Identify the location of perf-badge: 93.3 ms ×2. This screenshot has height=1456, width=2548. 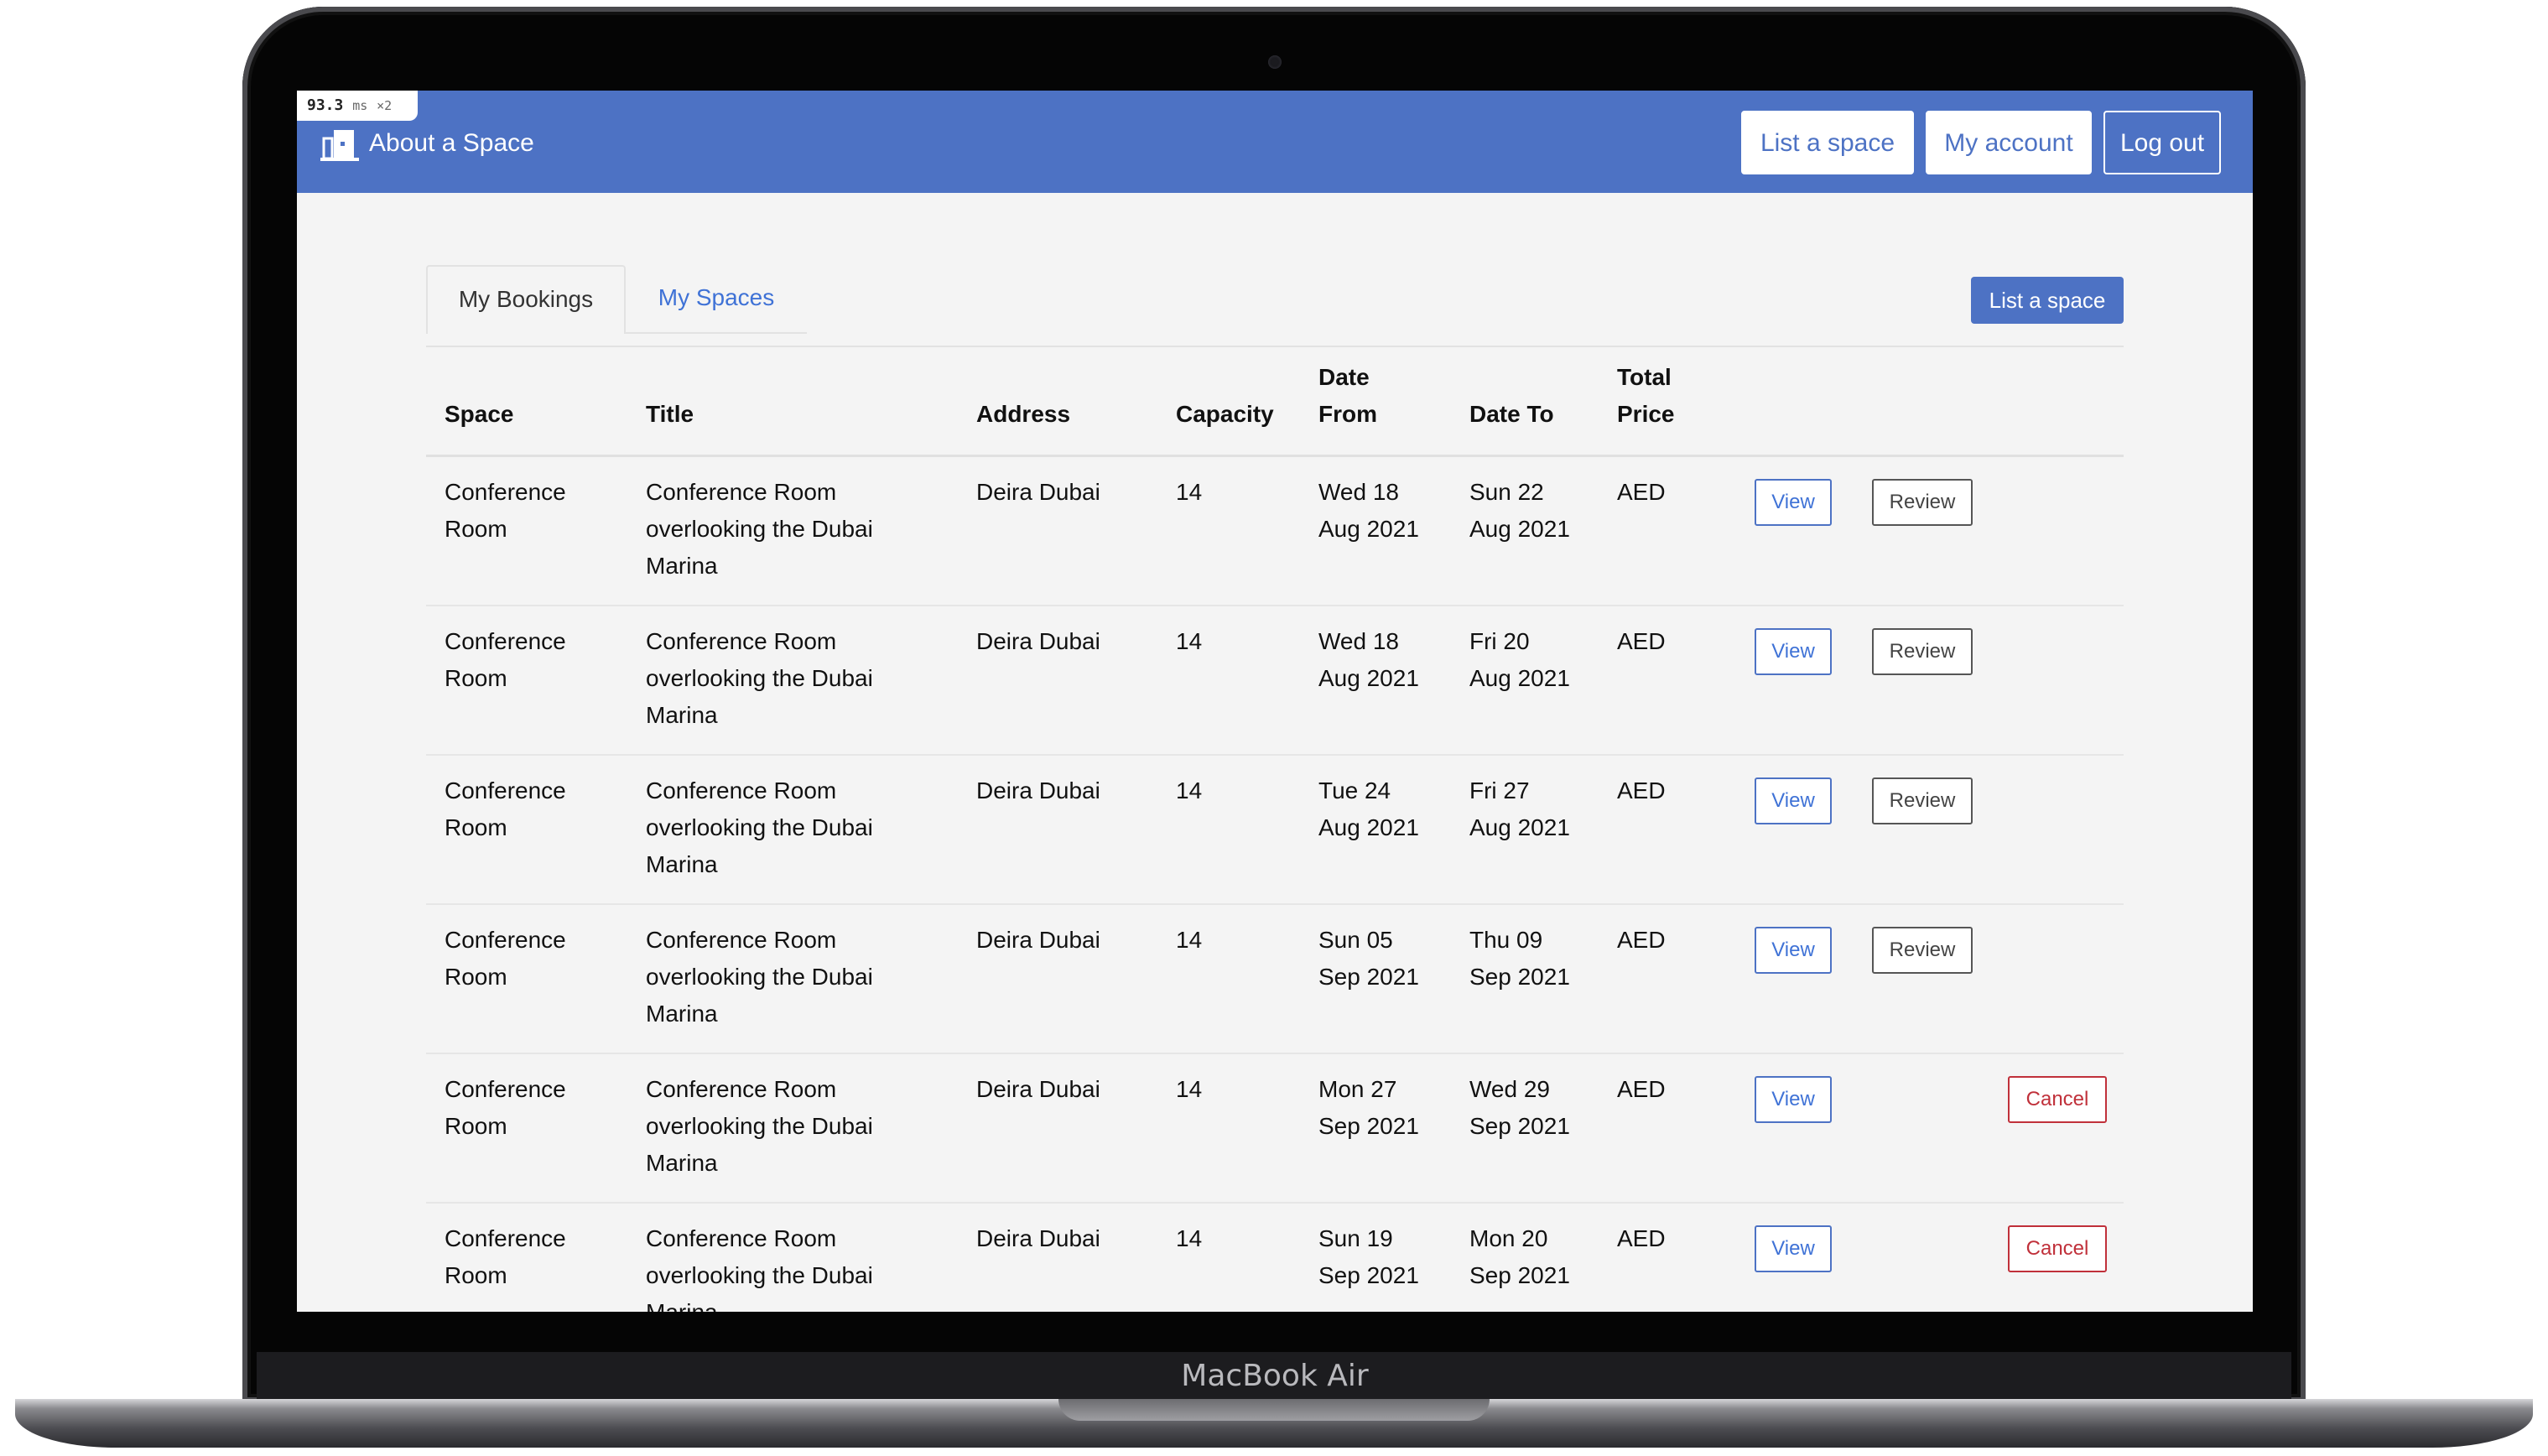
(357, 106).